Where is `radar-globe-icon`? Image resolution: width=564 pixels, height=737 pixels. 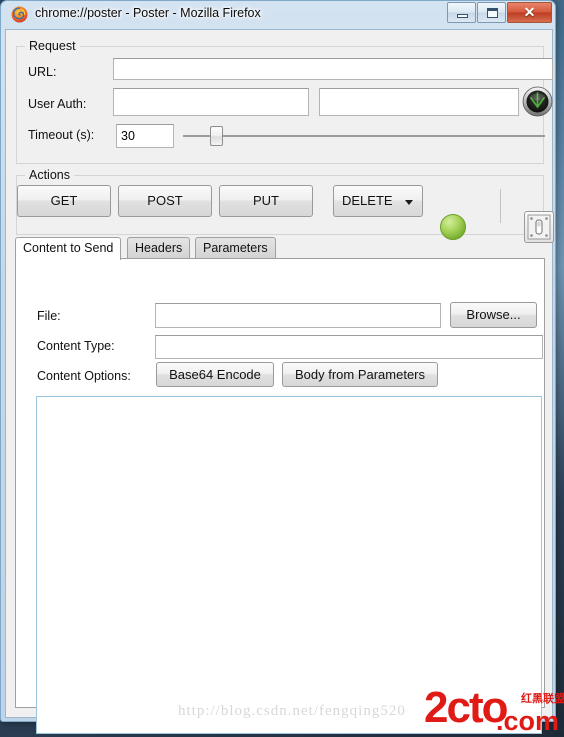 radar-globe-icon is located at coordinates (537, 101).